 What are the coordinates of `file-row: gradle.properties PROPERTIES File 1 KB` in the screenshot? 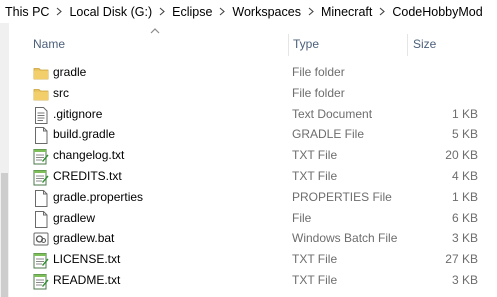 It's located at (253, 197).